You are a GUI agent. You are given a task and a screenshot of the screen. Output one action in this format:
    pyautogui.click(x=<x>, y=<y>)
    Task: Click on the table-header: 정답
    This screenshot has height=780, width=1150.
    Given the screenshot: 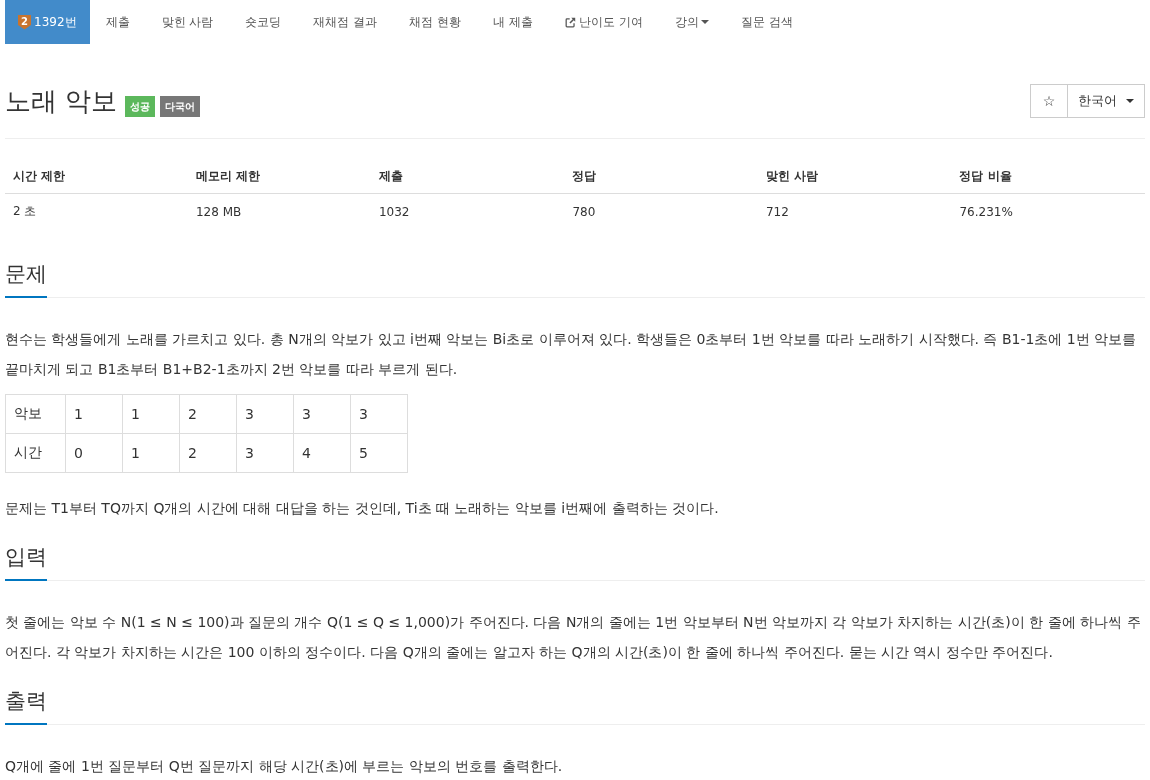 What is the action you would take?
    pyautogui.click(x=661, y=176)
    